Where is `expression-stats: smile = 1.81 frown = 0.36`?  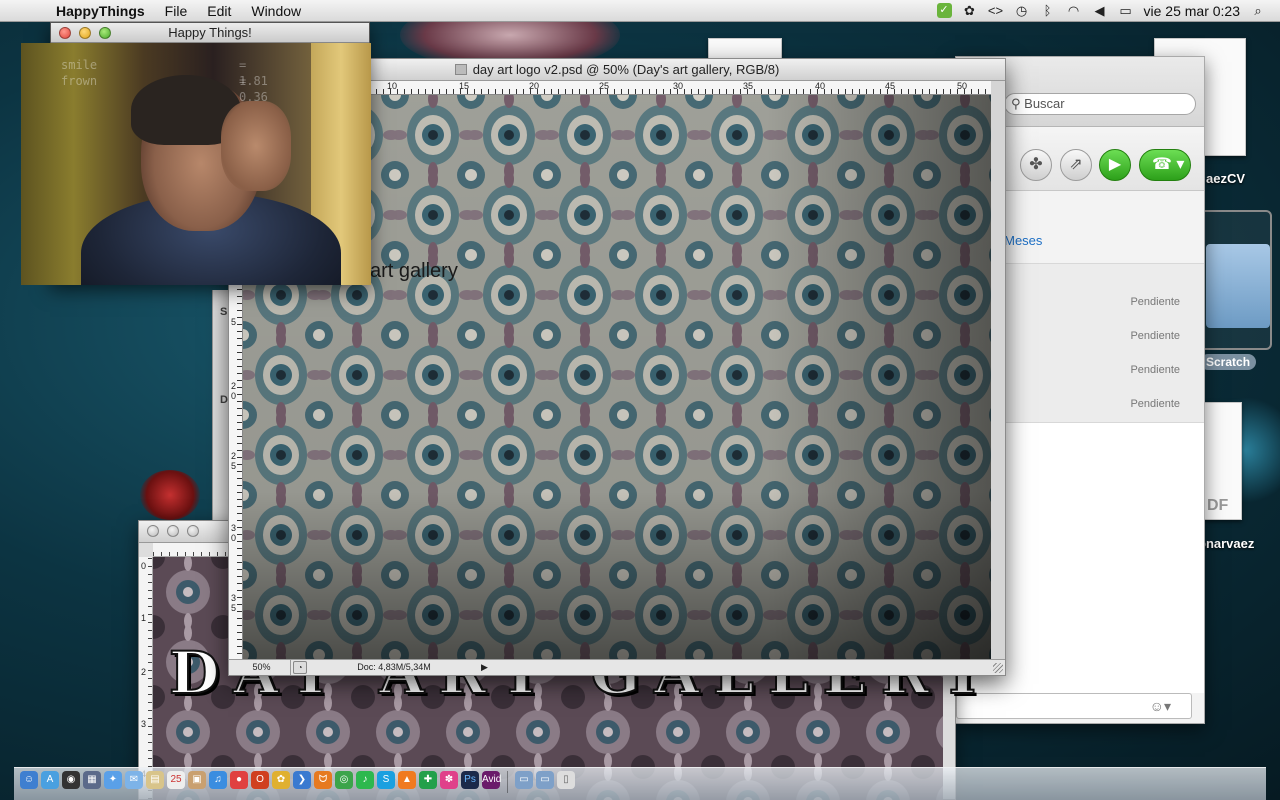 expression-stats: smile = 1.81 frown = 0.36 is located at coordinates (164, 80).